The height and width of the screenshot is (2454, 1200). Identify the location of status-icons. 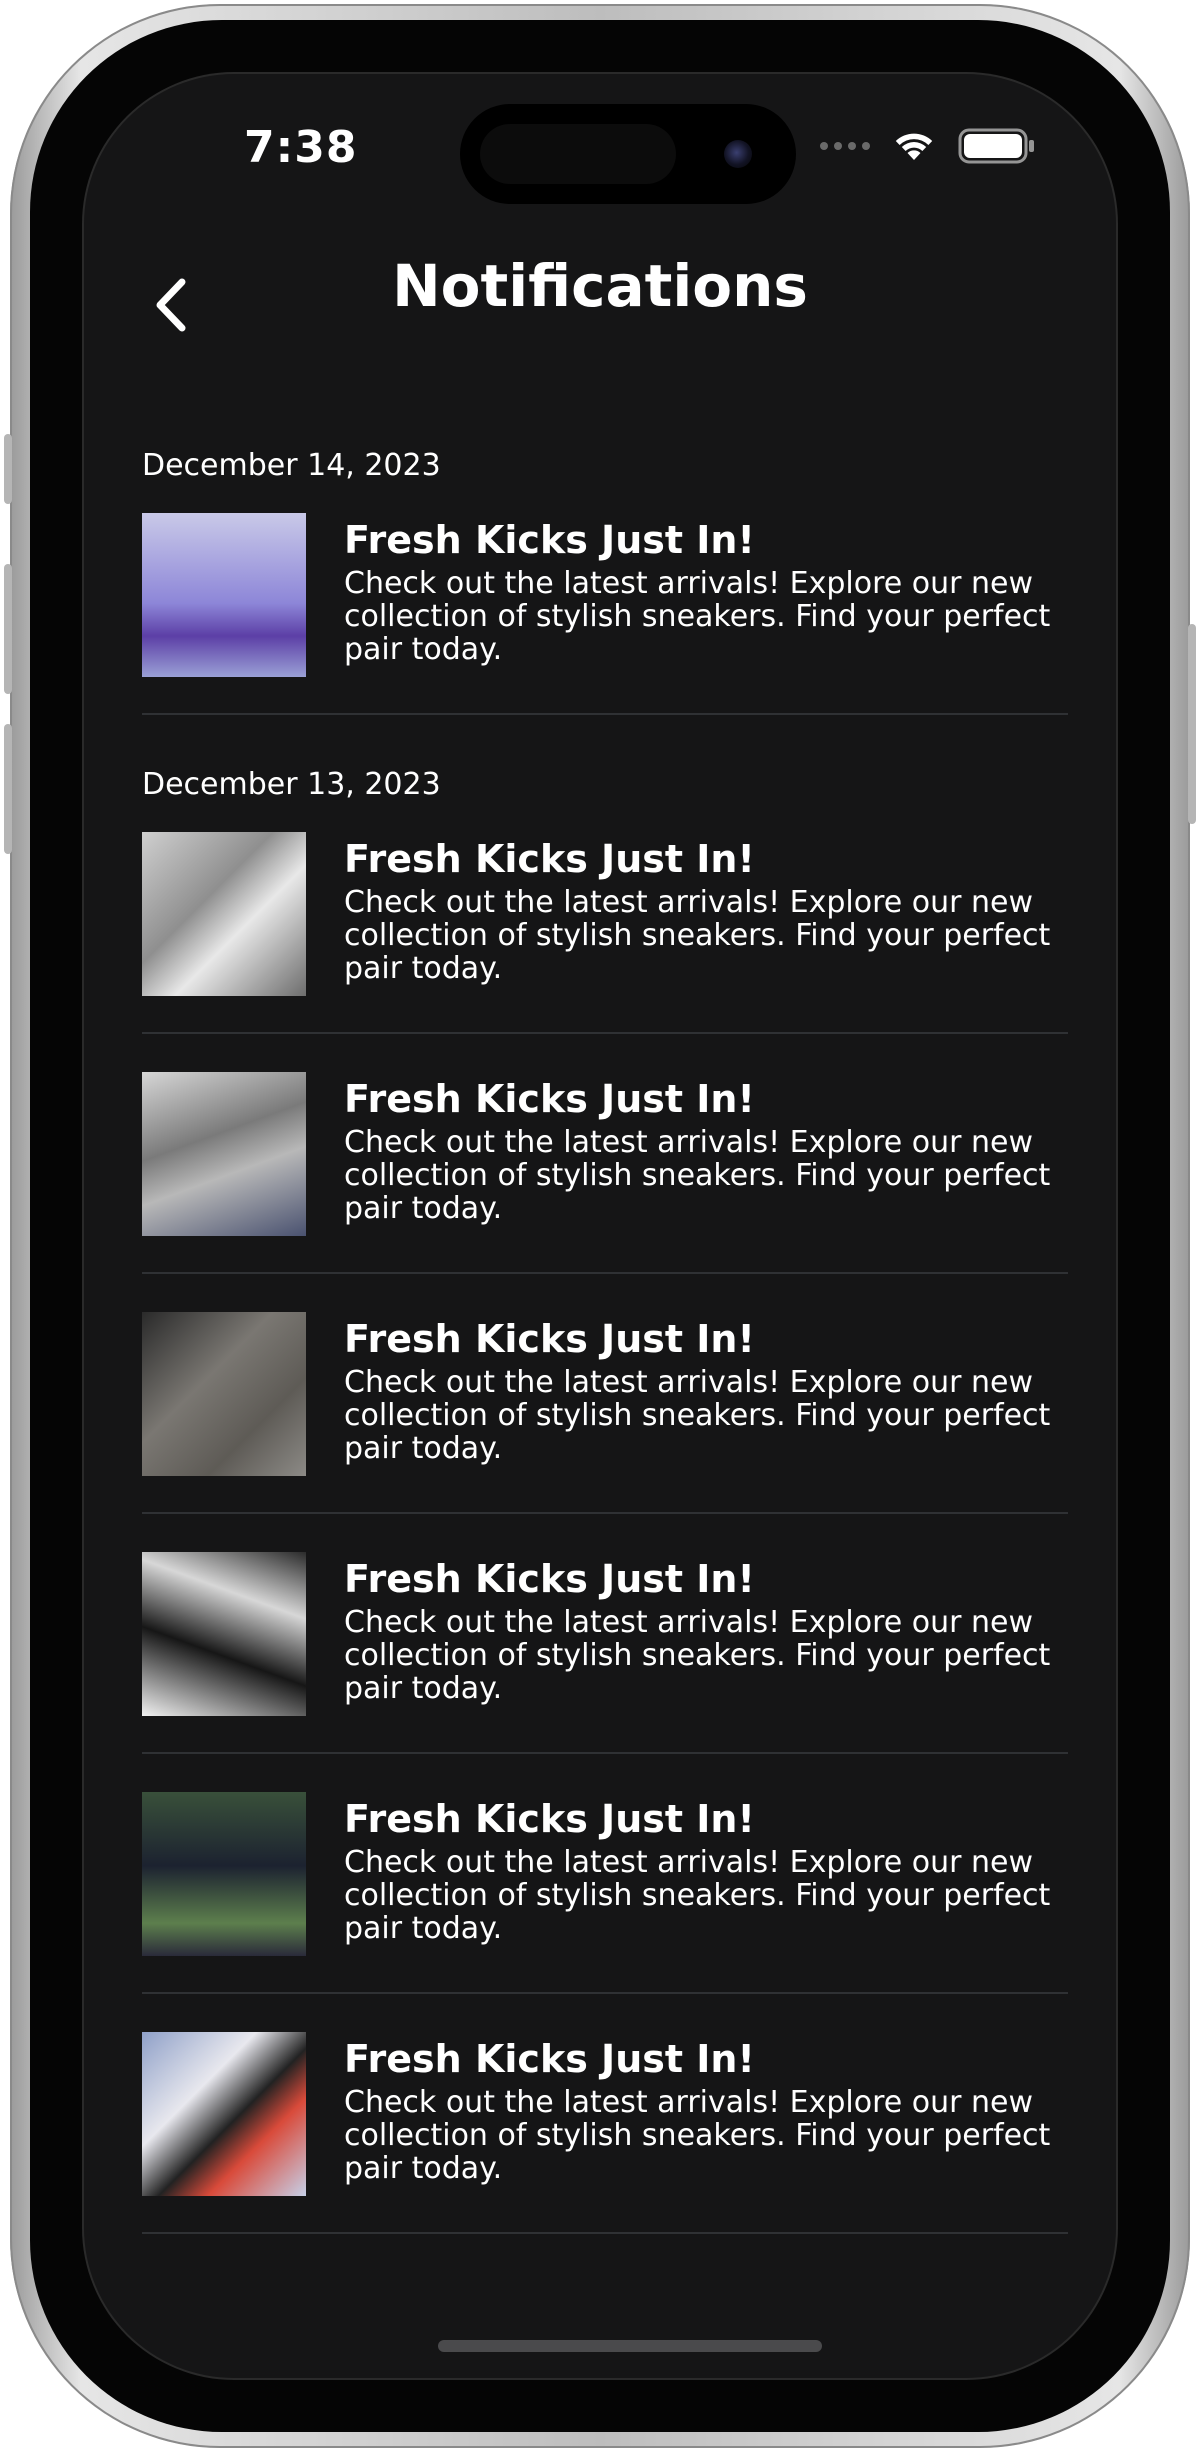
(928, 146).